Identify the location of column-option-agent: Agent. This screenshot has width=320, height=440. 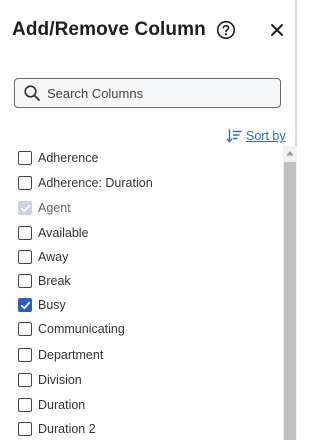
(44, 208).